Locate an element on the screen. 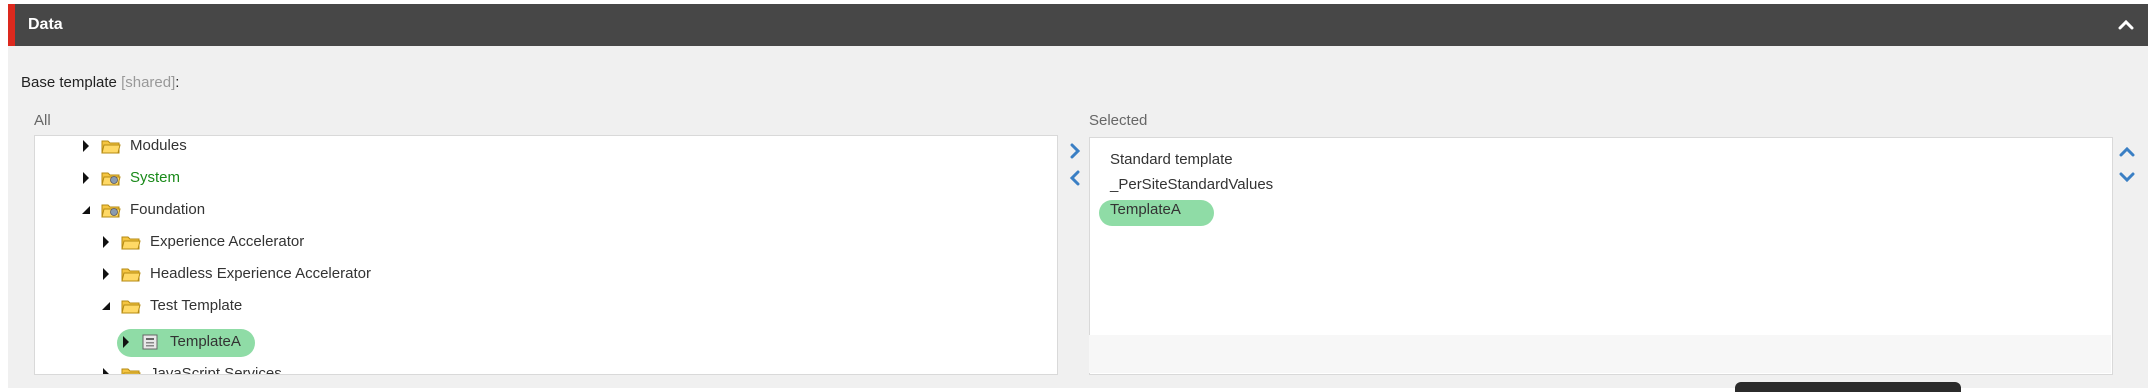 The image size is (2148, 392). tree-item-foundation: Foundation is located at coordinates (142, 210).